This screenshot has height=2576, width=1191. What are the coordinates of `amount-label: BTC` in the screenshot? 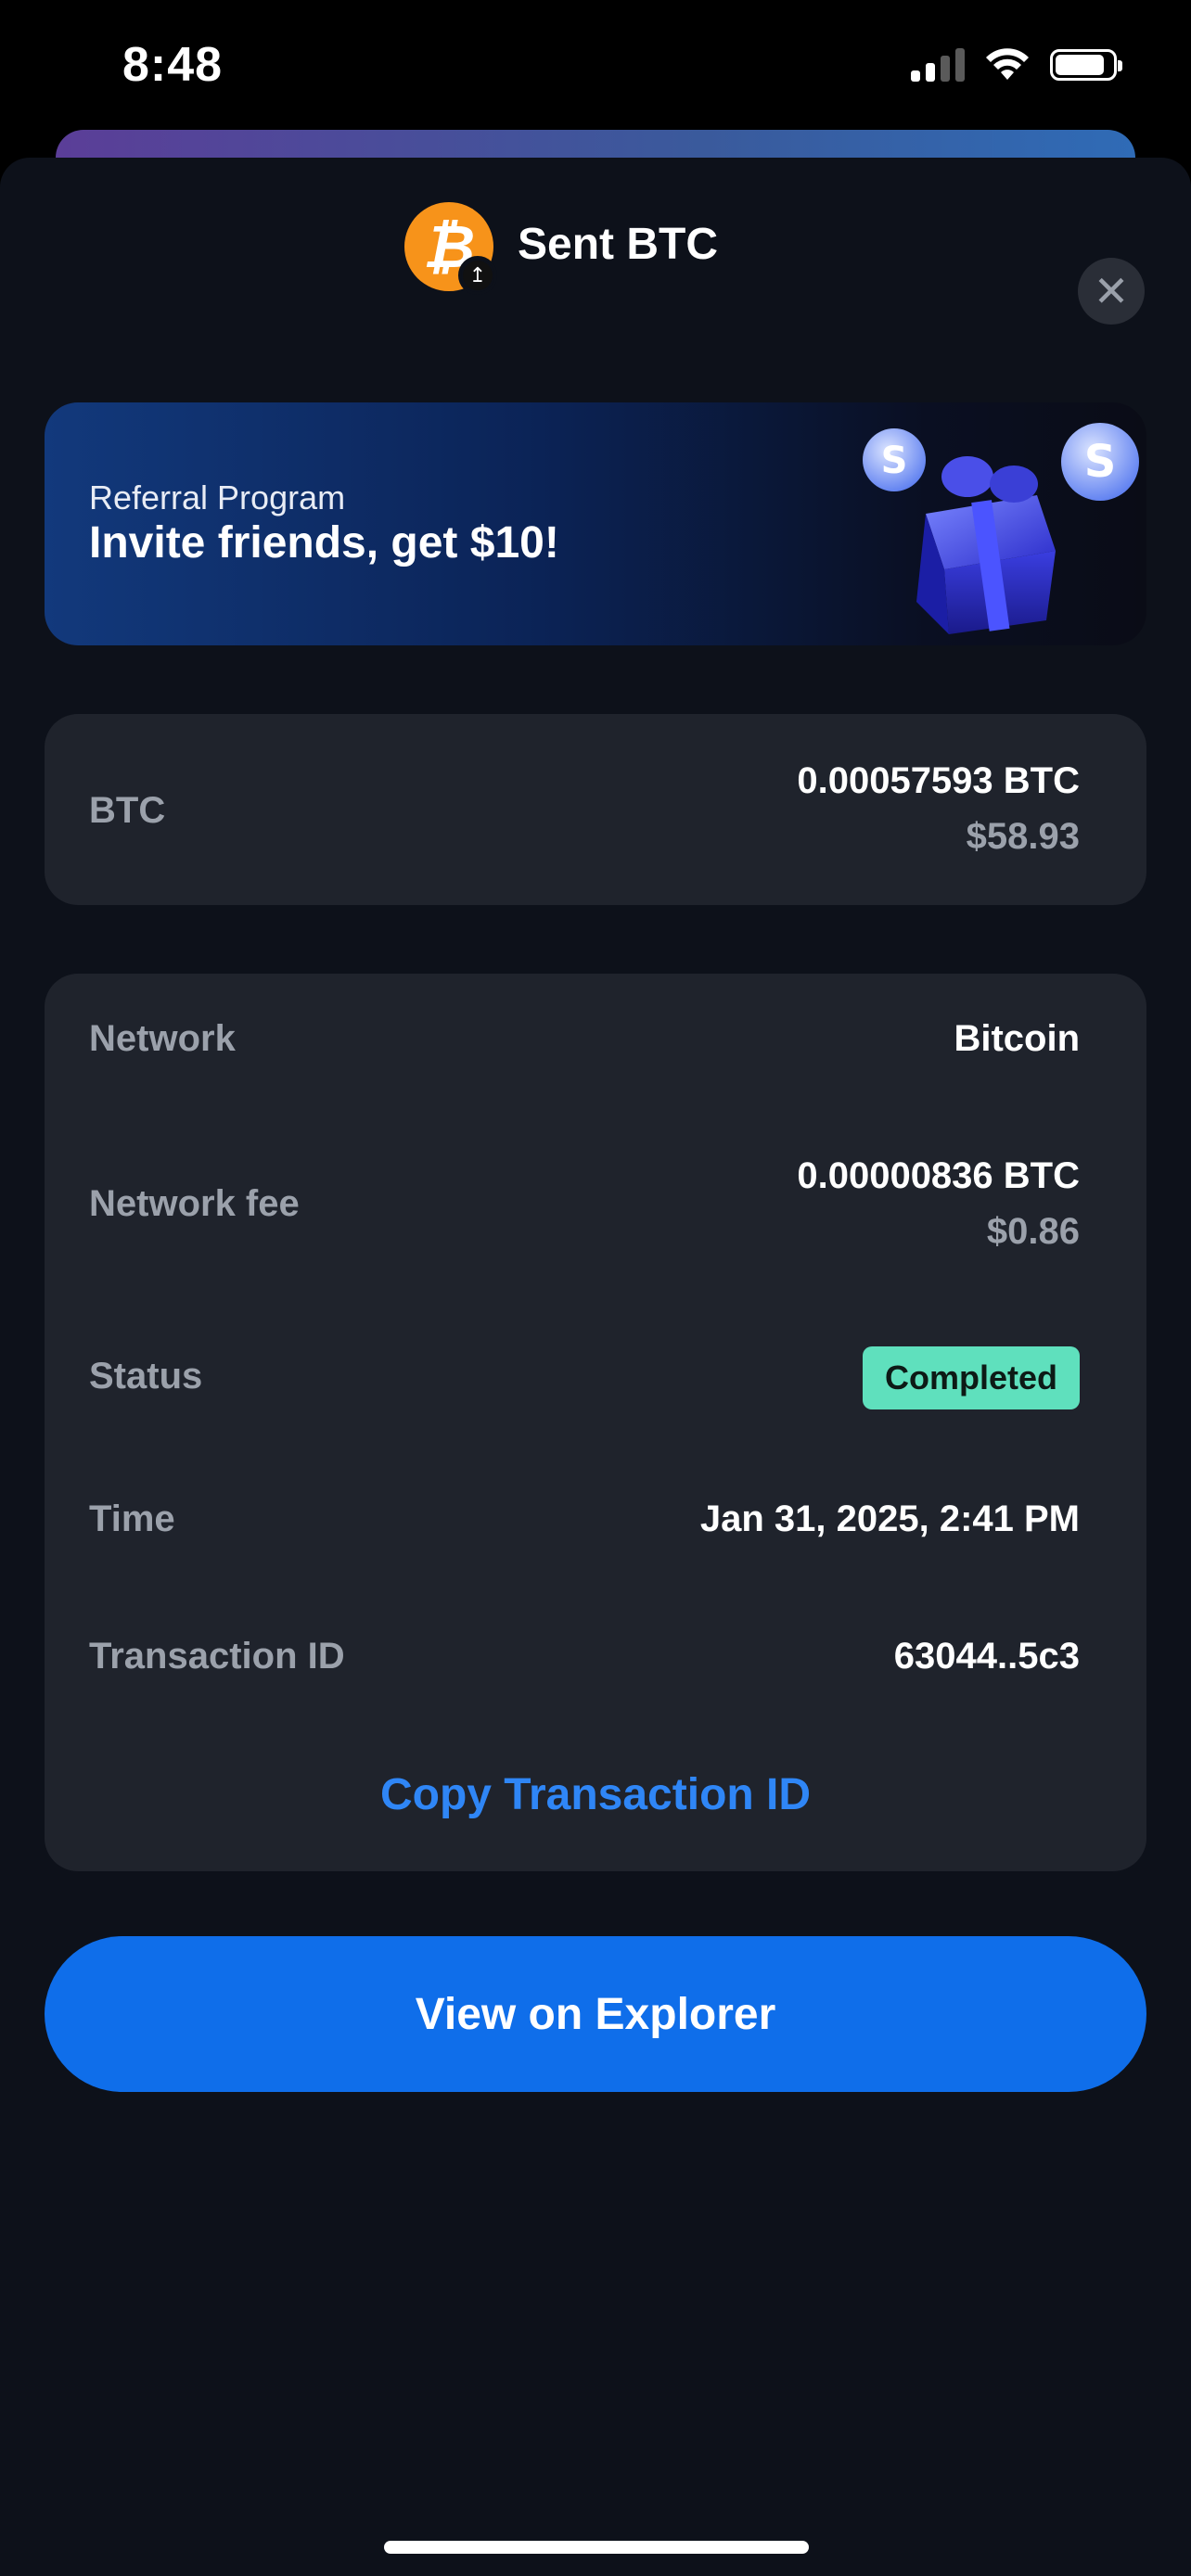 It's located at (127, 810).